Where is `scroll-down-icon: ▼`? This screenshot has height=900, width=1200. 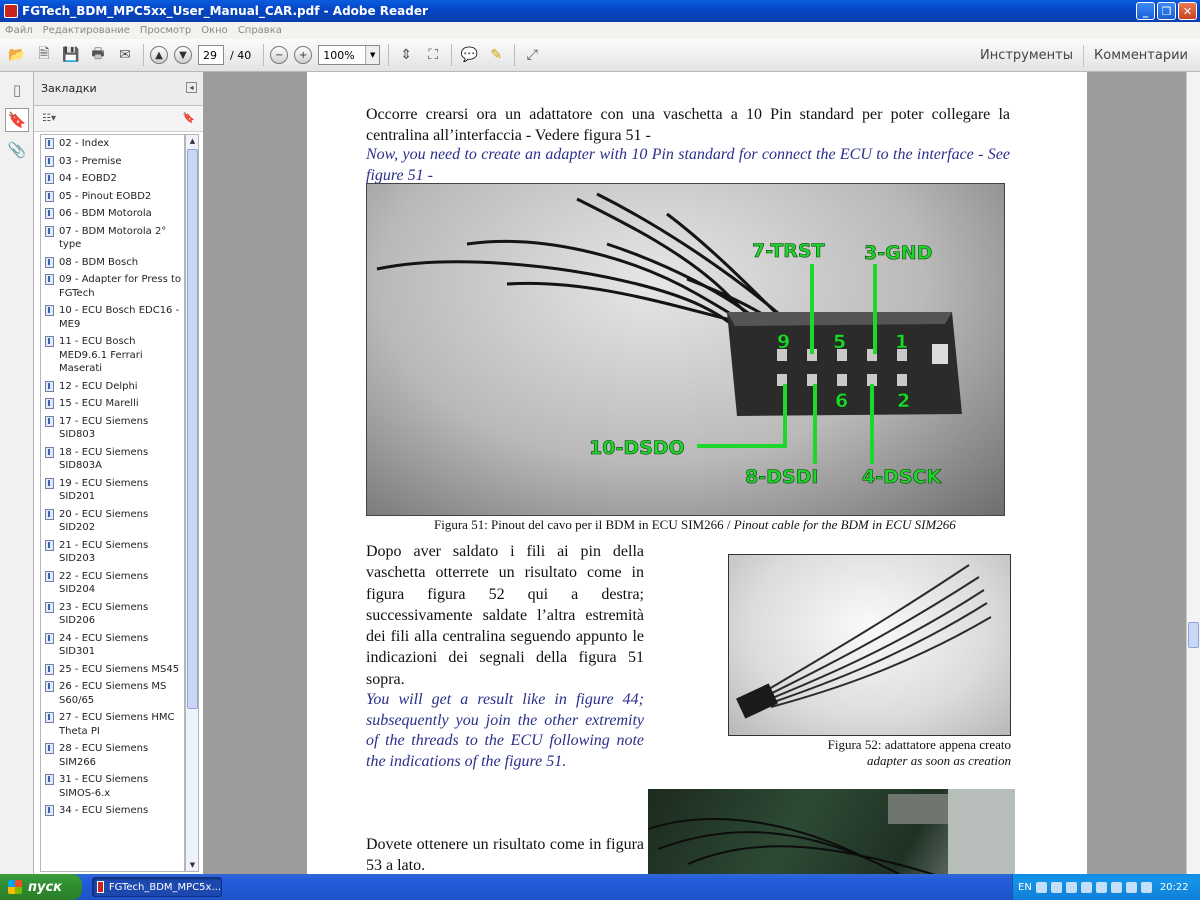
scroll-down-icon: ▼ is located at coordinates (192, 865).